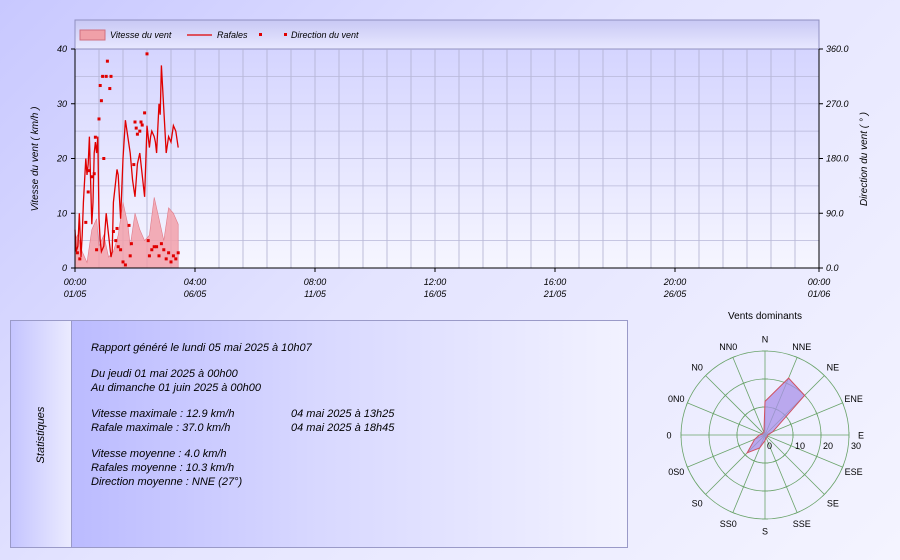  Describe the element at coordinates (163, 414) in the screenshot. I see `max-speed-label: Vitesse maximale : 12.9 km/h` at that location.